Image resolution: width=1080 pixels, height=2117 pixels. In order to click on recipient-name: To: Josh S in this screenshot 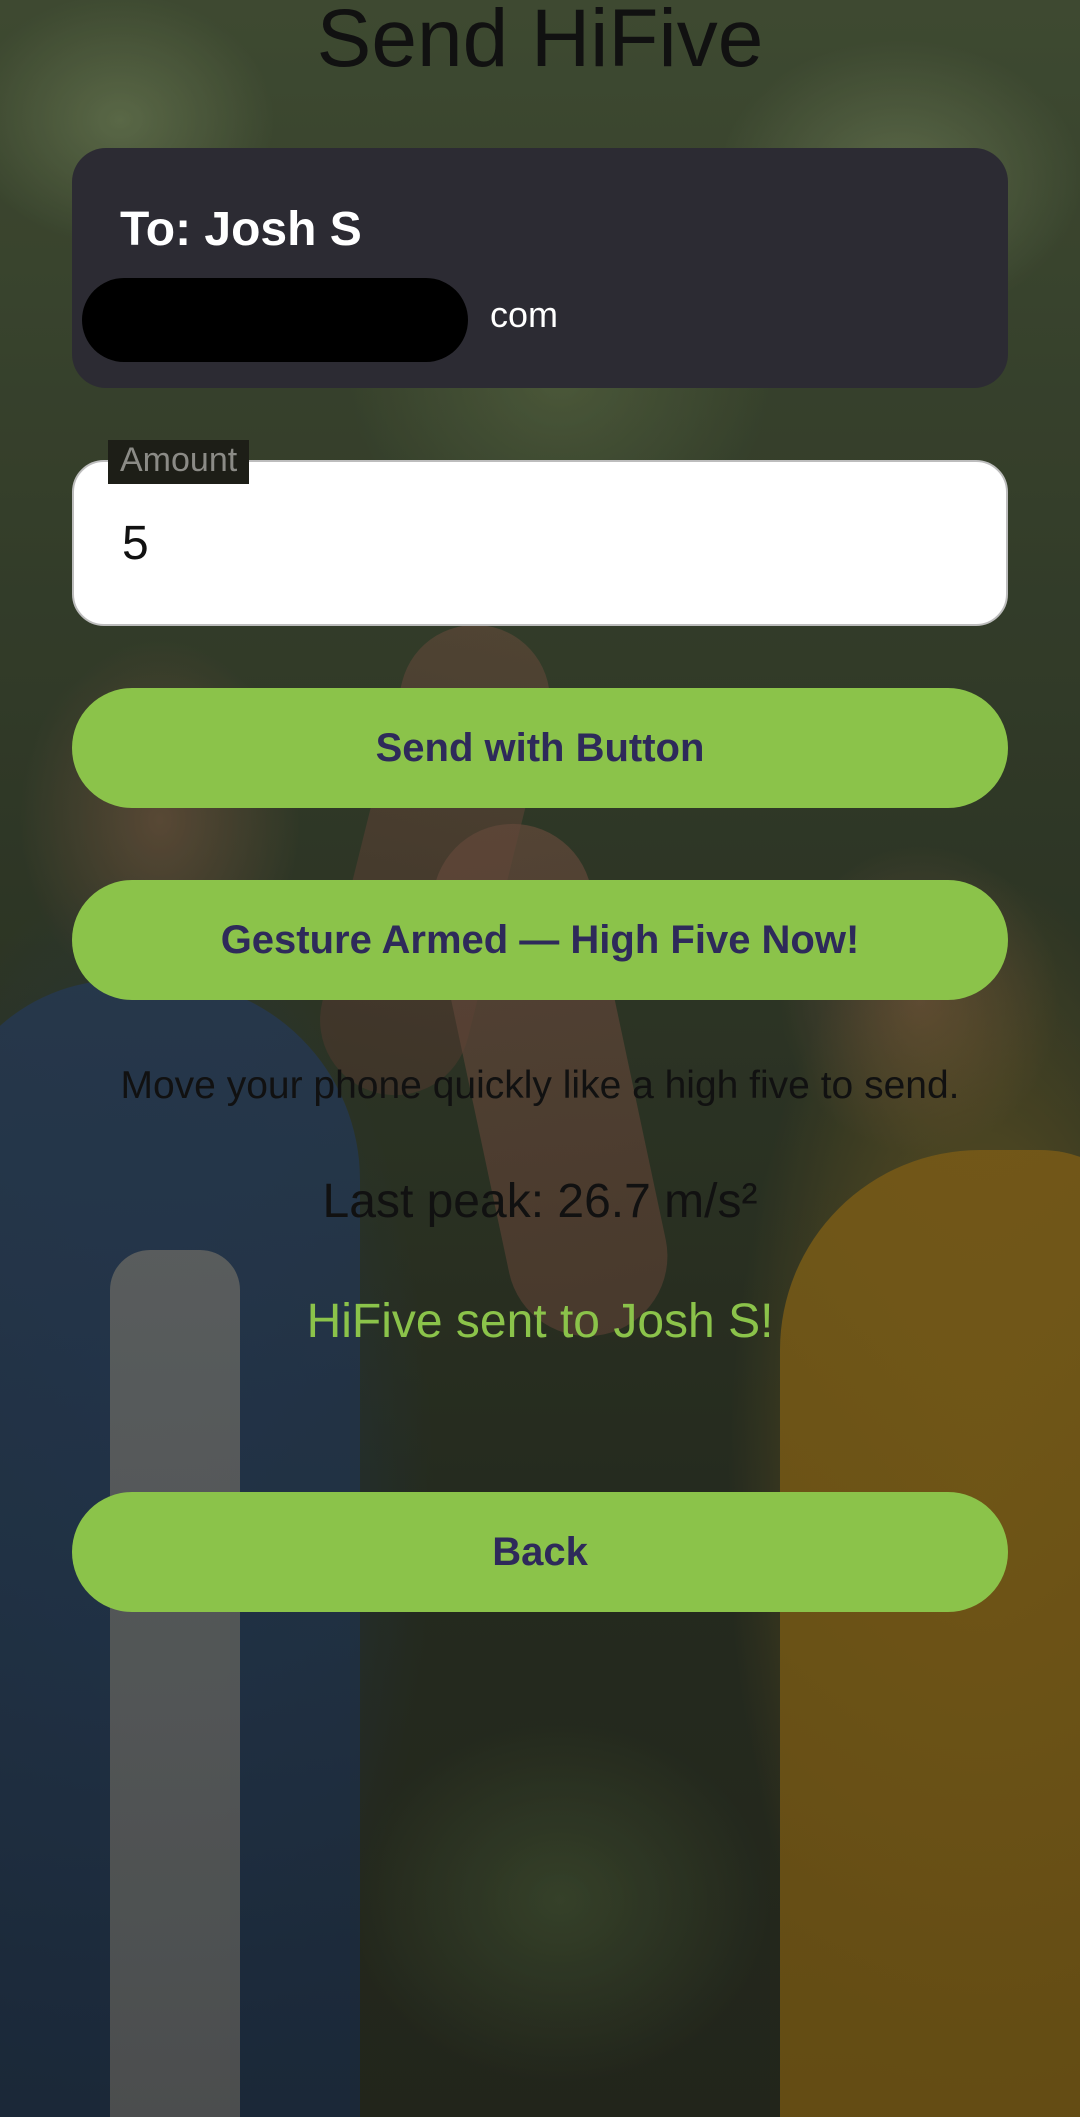, I will do `click(241, 229)`.